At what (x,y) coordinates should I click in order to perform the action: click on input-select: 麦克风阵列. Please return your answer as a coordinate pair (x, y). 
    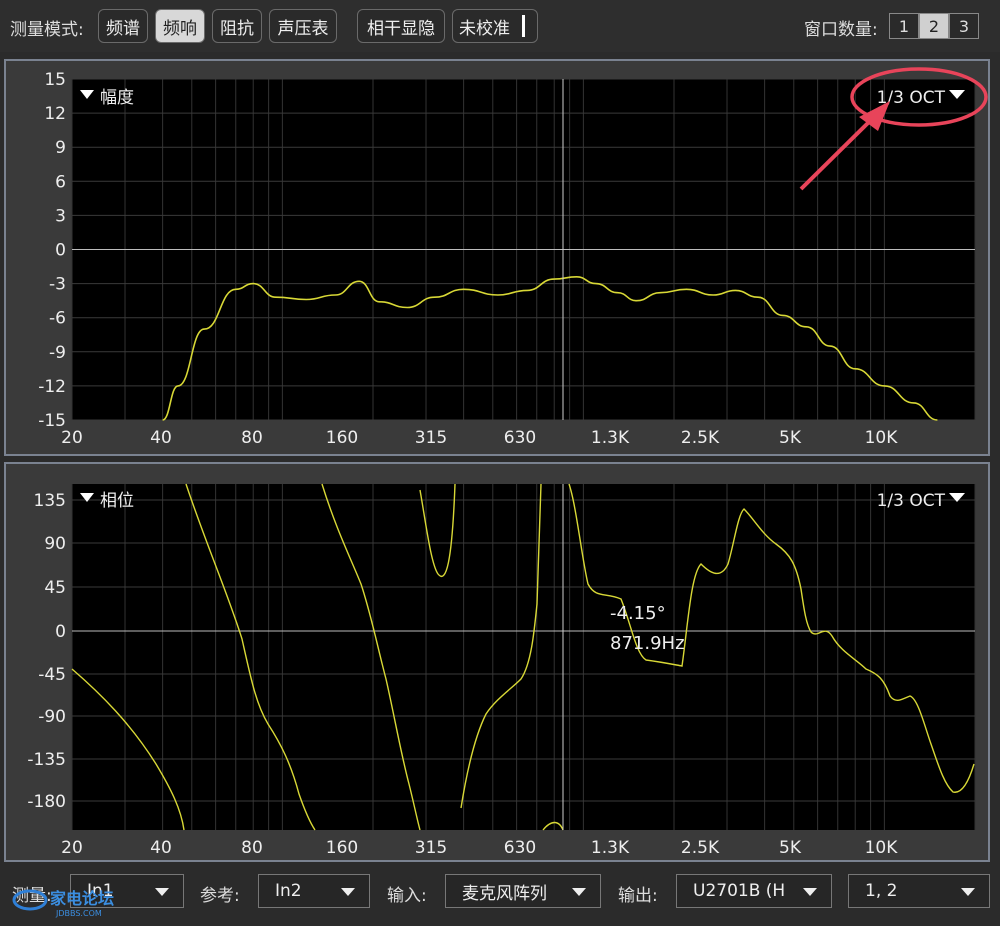
    Looking at the image, I should click on (523, 891).